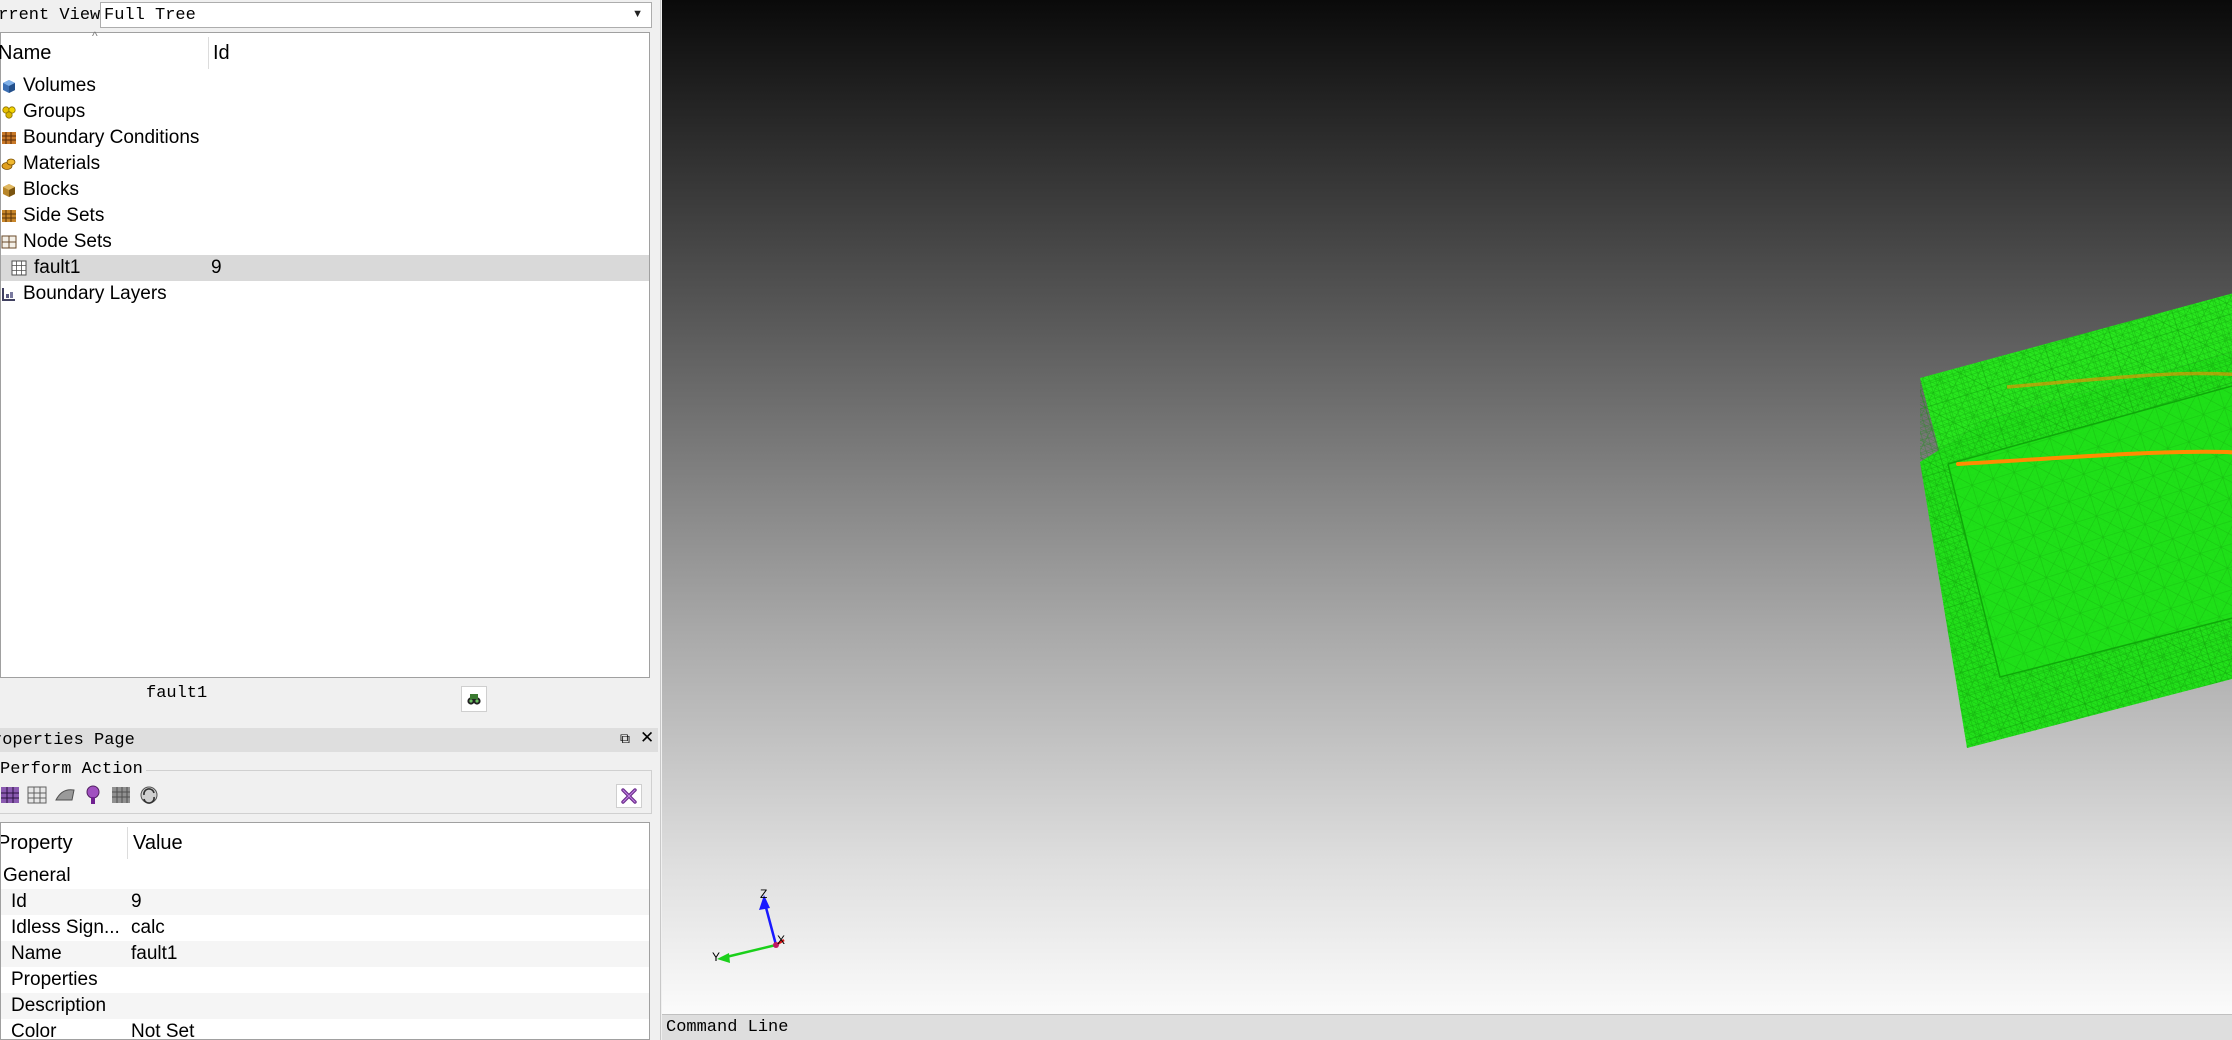  Describe the element at coordinates (67, 241) in the screenshot. I see `tree-item-label: Node Sets` at that location.